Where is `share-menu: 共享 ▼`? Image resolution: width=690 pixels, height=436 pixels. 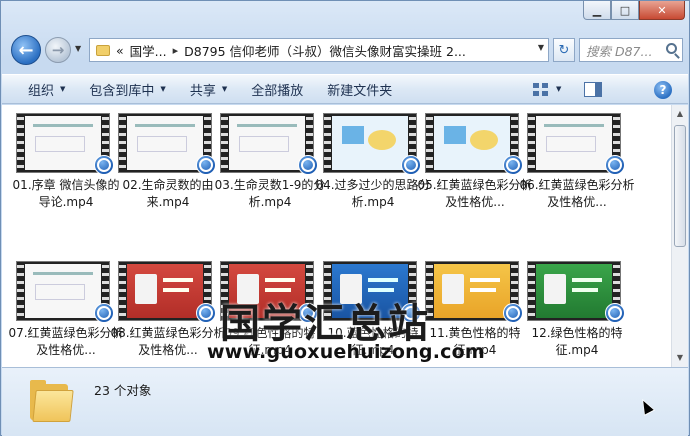
share-menu: 共享 ▼ is located at coordinates (208, 89).